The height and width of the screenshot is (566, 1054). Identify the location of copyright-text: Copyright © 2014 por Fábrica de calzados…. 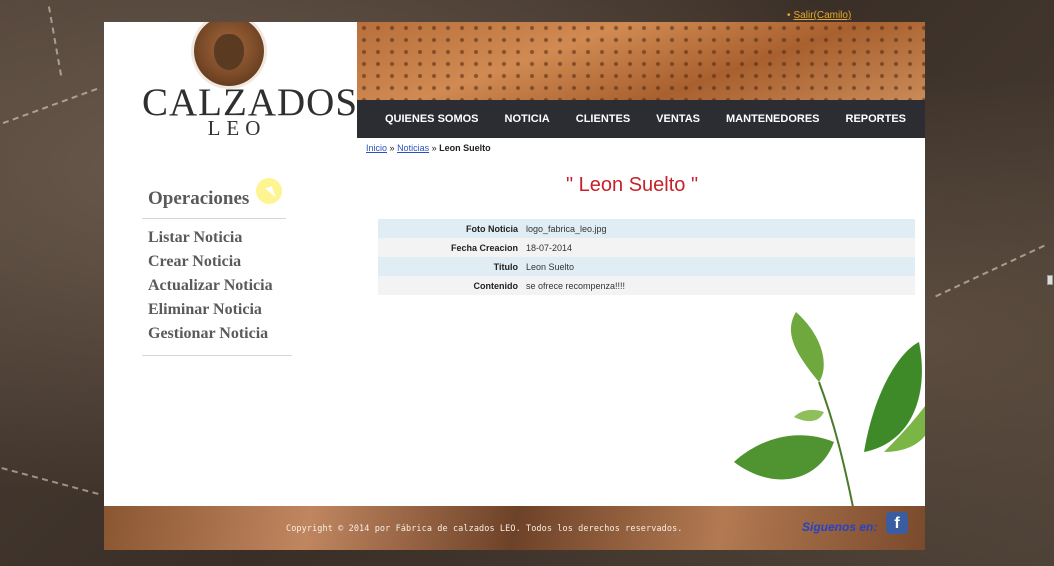
(484, 529).